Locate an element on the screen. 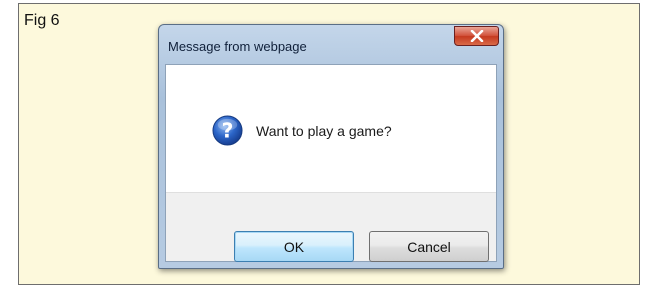 The height and width of the screenshot is (287, 659). close-icon is located at coordinates (476, 36).